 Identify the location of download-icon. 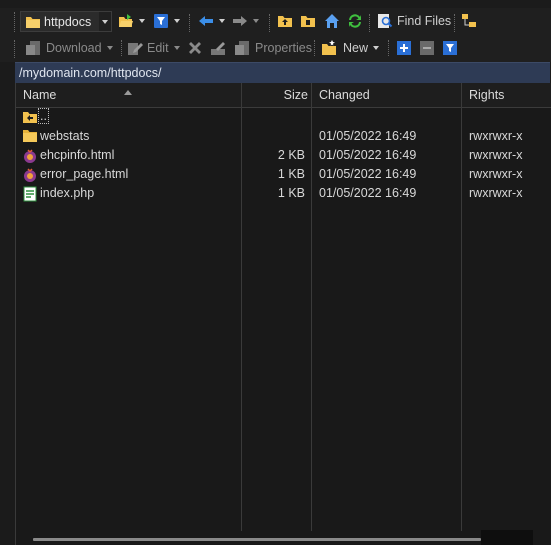
(33, 48).